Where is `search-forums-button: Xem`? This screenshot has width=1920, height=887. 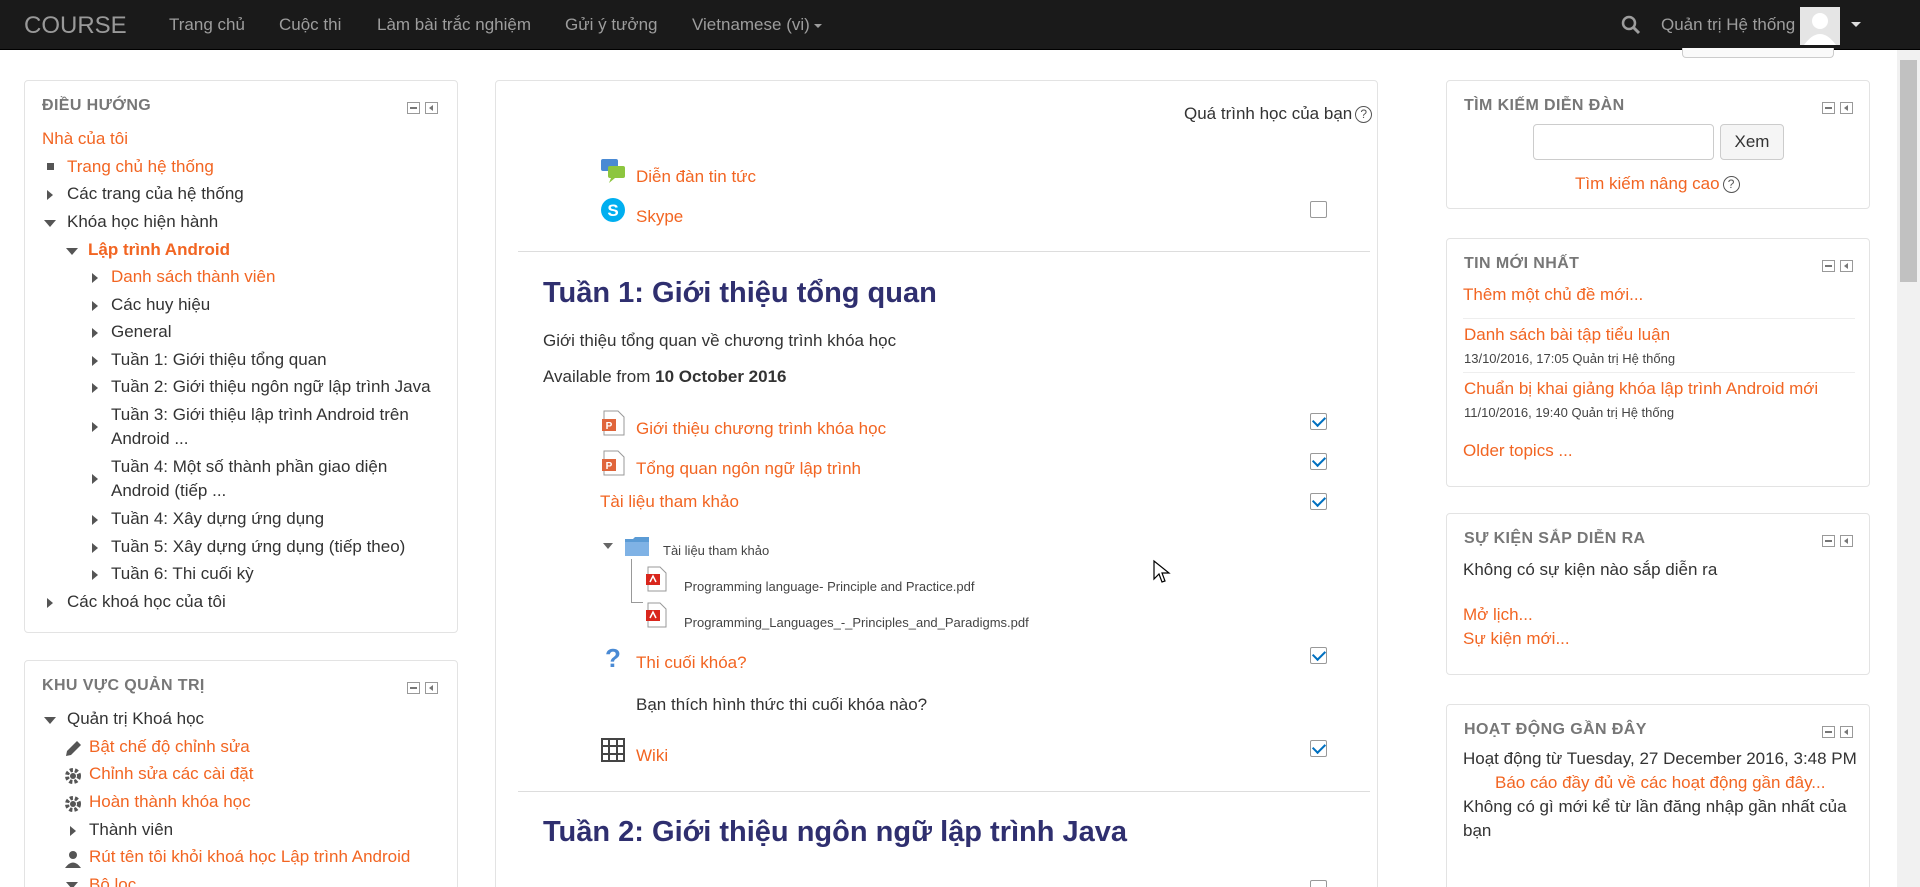 search-forums-button: Xem is located at coordinates (1752, 142).